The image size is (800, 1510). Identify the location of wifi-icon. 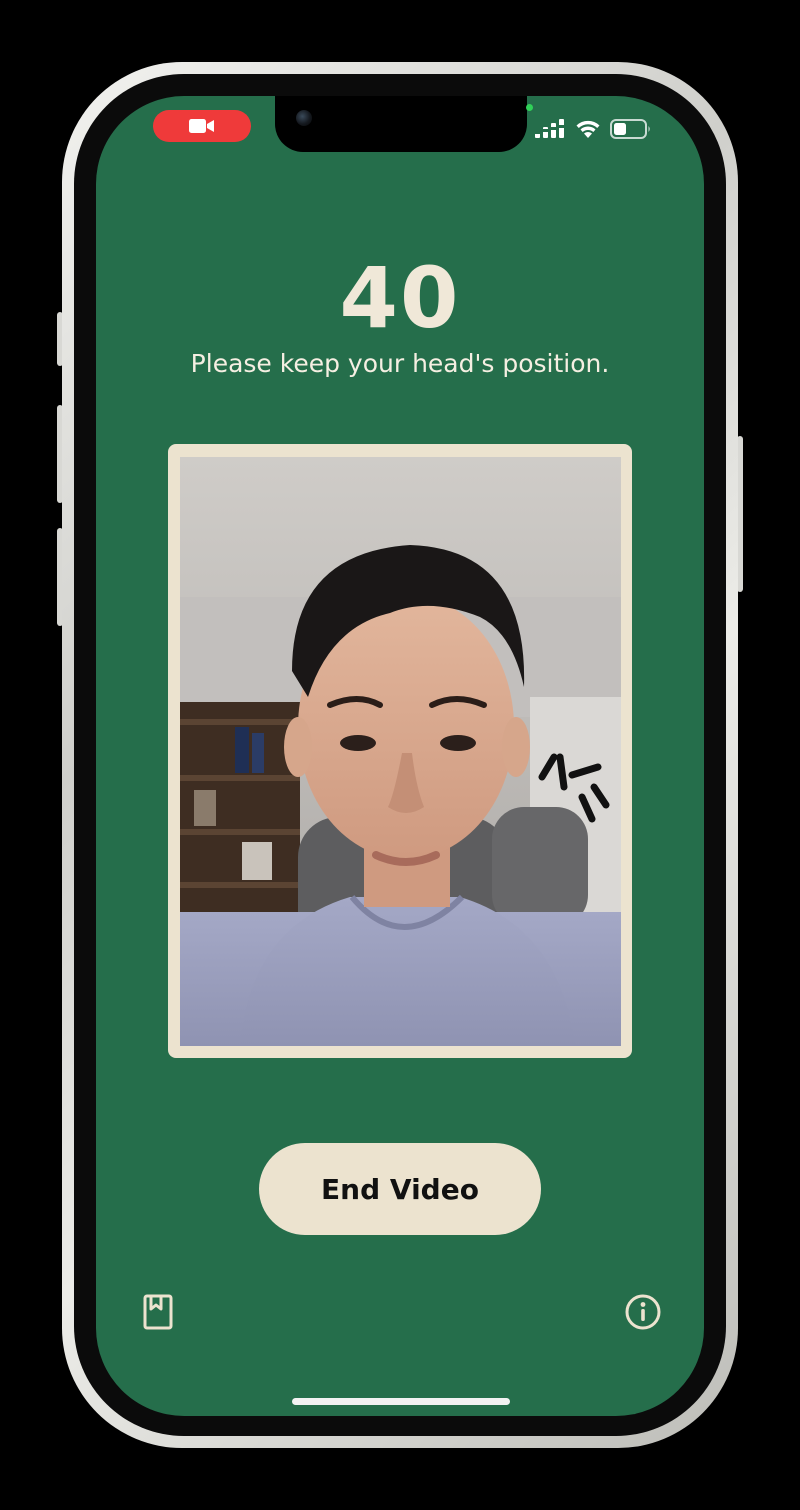
(588, 129).